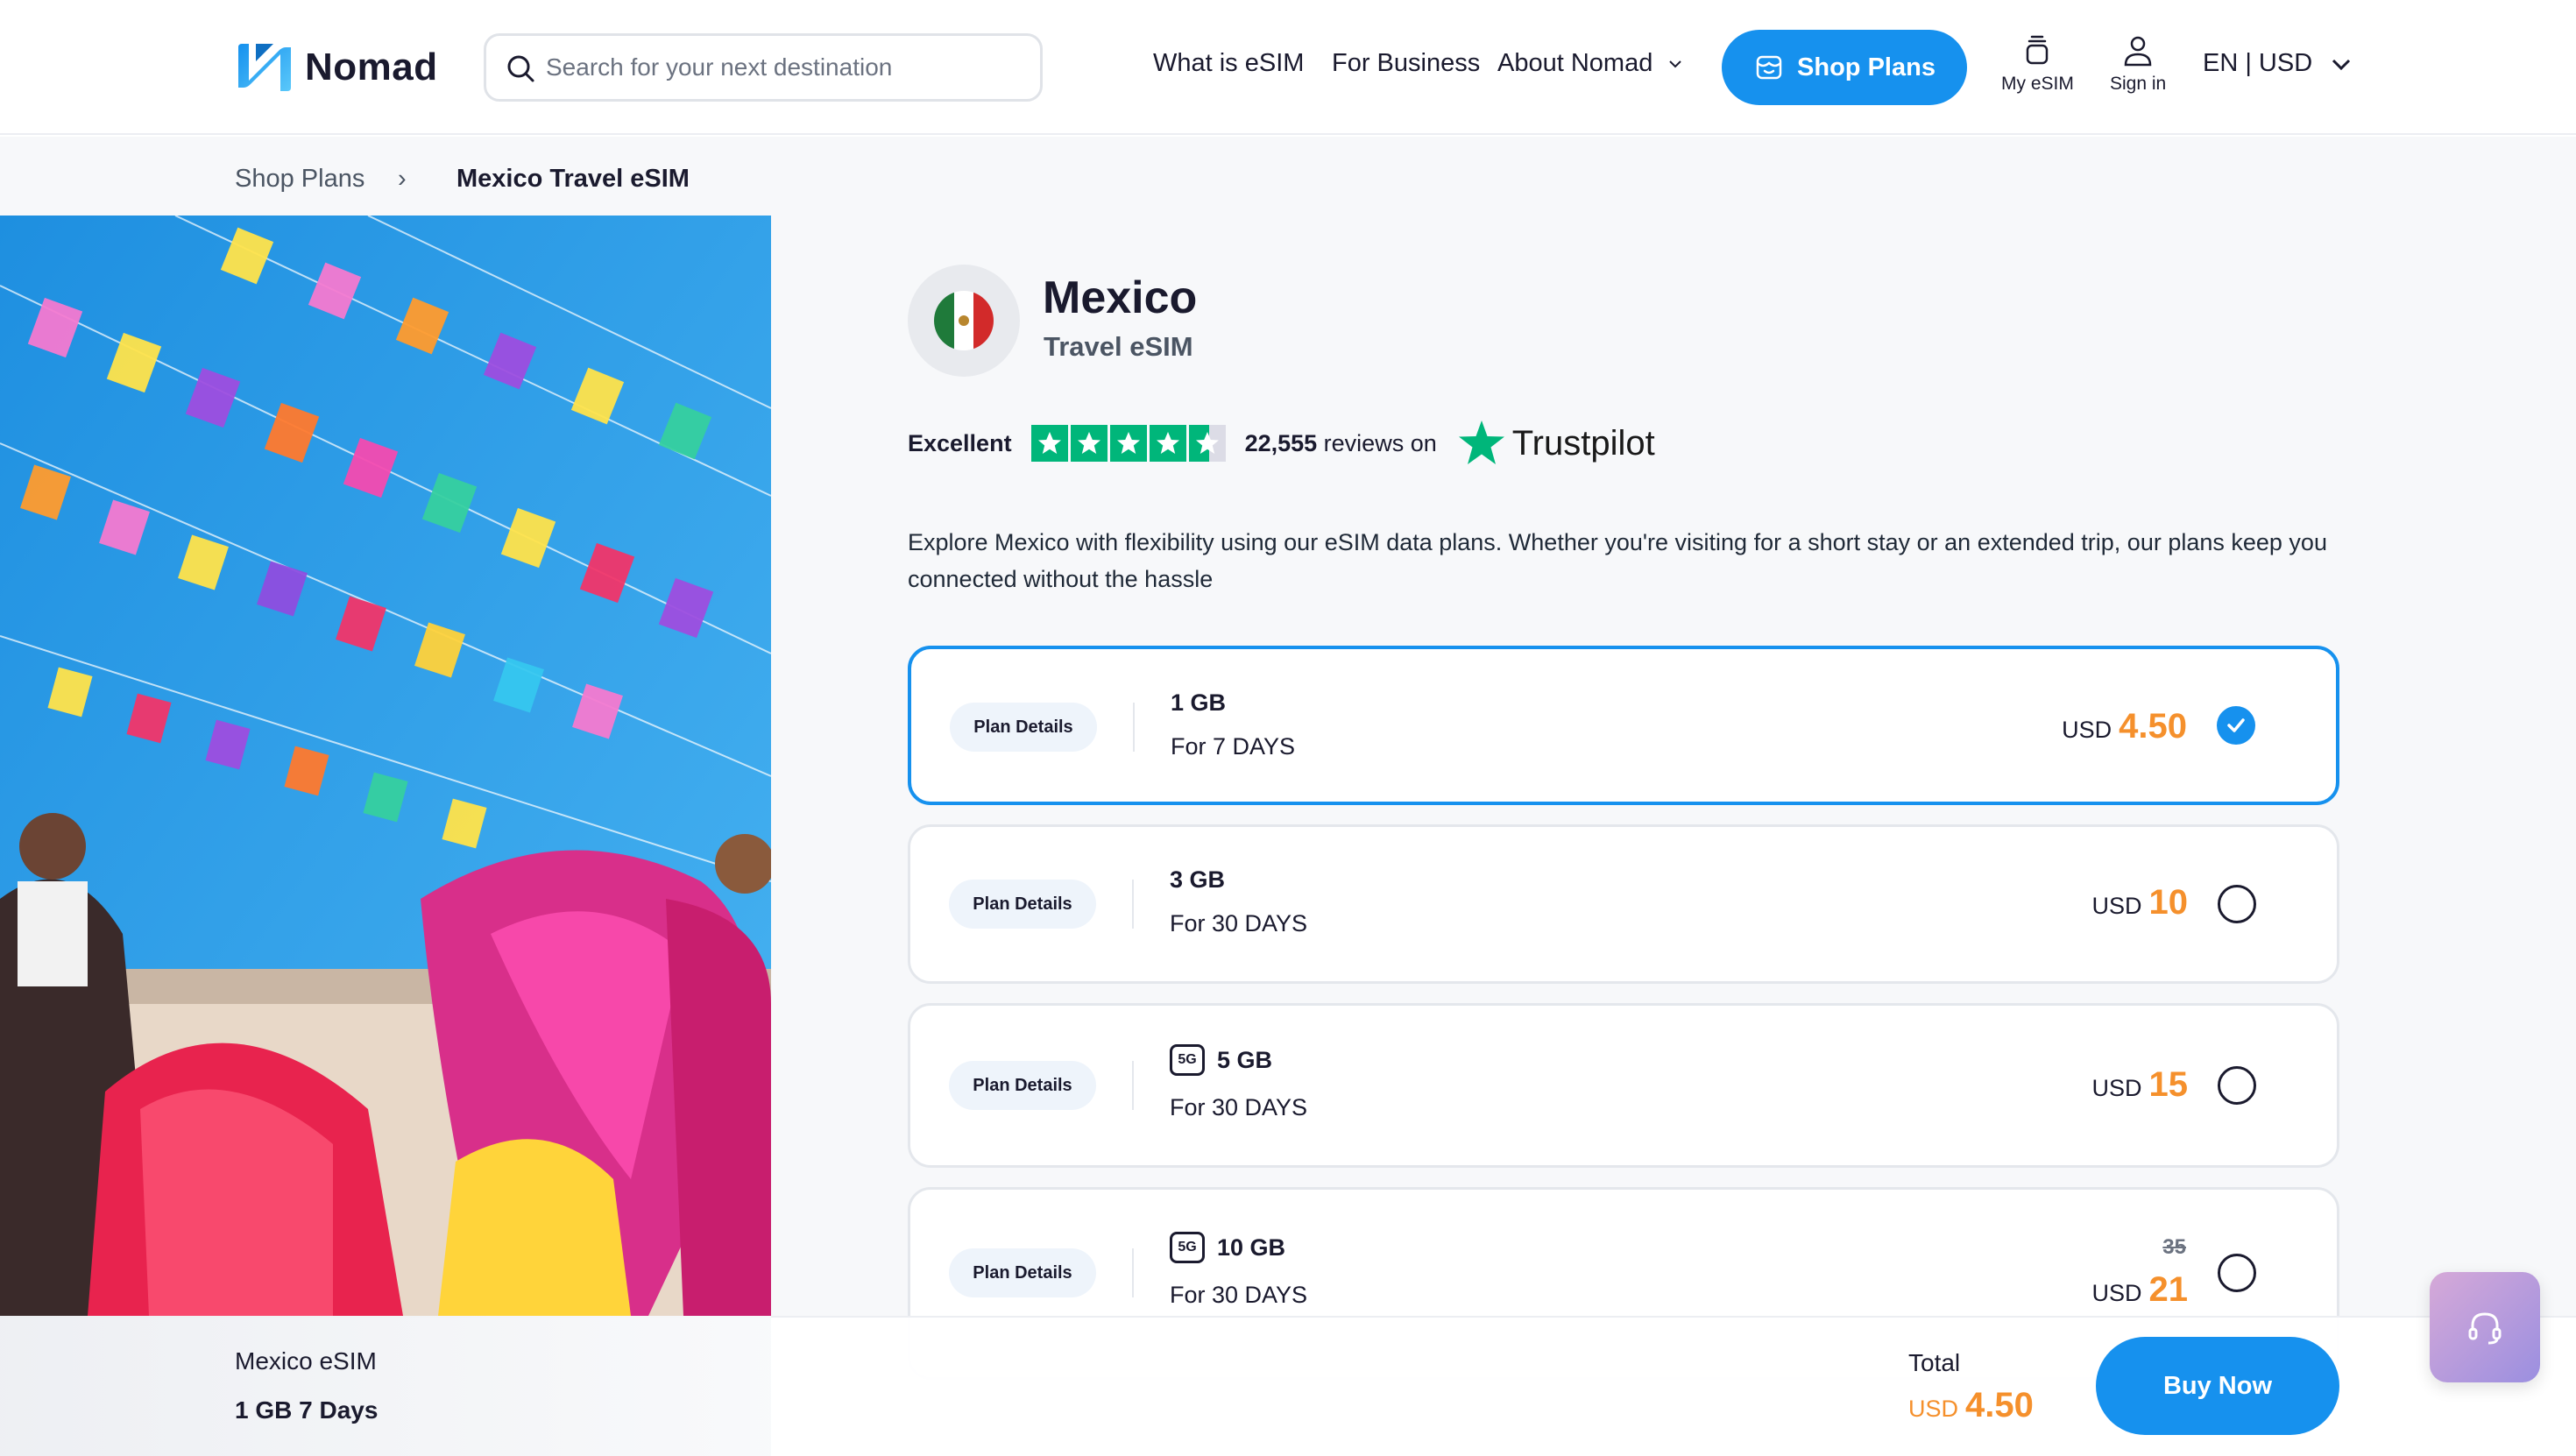 The width and height of the screenshot is (2576, 1456). What do you see at coordinates (2153, 726) in the screenshot?
I see `price-value: 4.50` at bounding box center [2153, 726].